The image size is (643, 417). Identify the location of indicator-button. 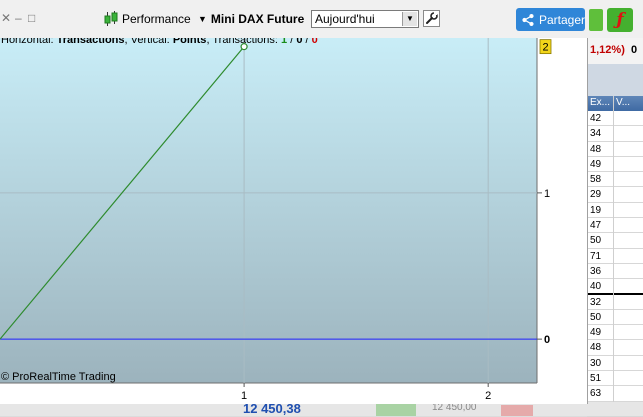
(596, 20).